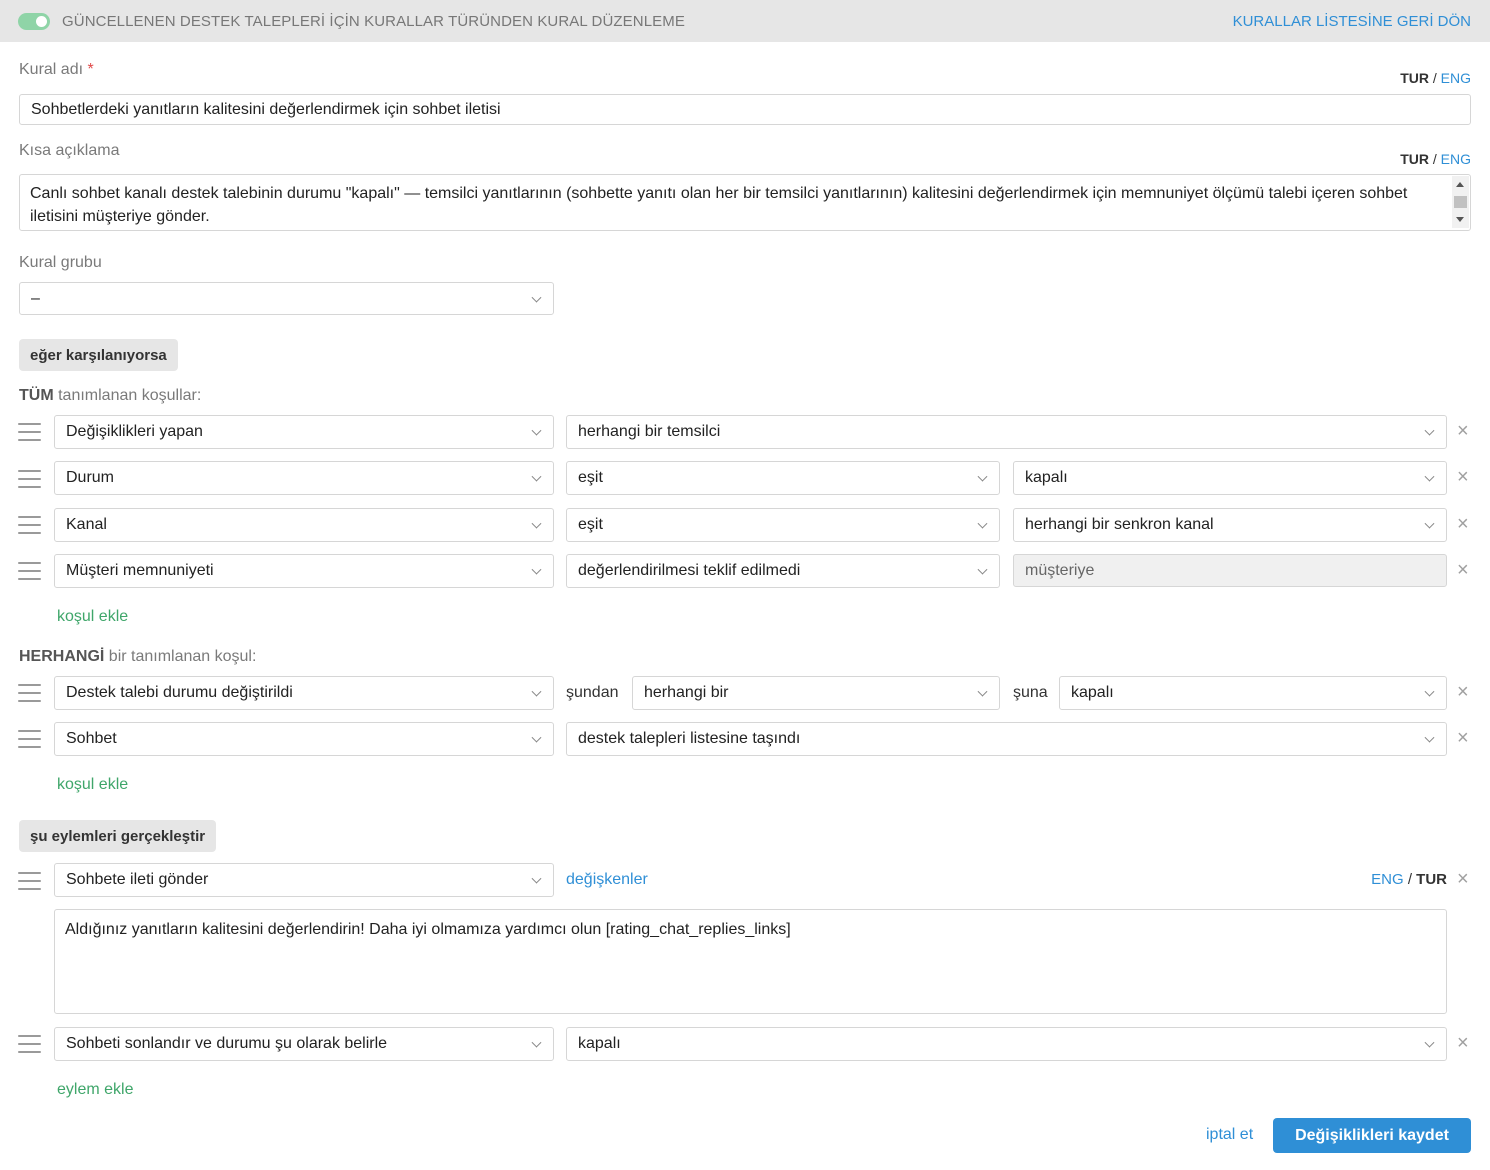 This screenshot has height=1170, width=1490. I want to click on back-to-rules-link: KURALLAR LİSTESİNE GERİ DÖN, so click(1352, 21).